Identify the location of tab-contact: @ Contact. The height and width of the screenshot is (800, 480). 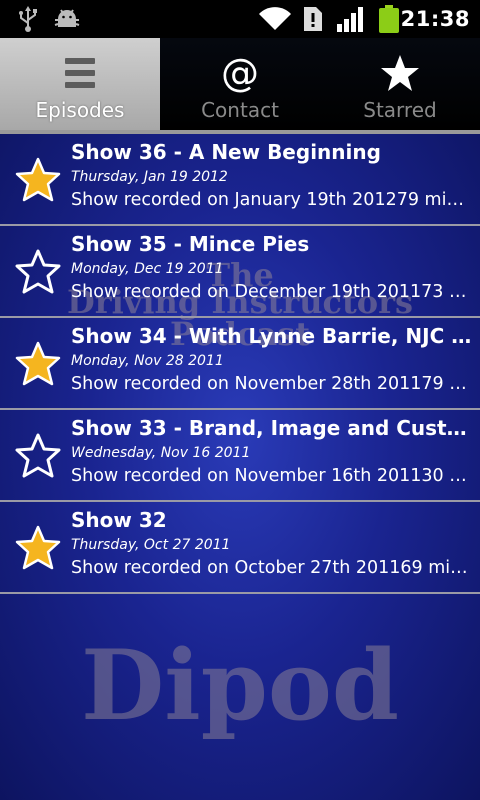
(240, 84).